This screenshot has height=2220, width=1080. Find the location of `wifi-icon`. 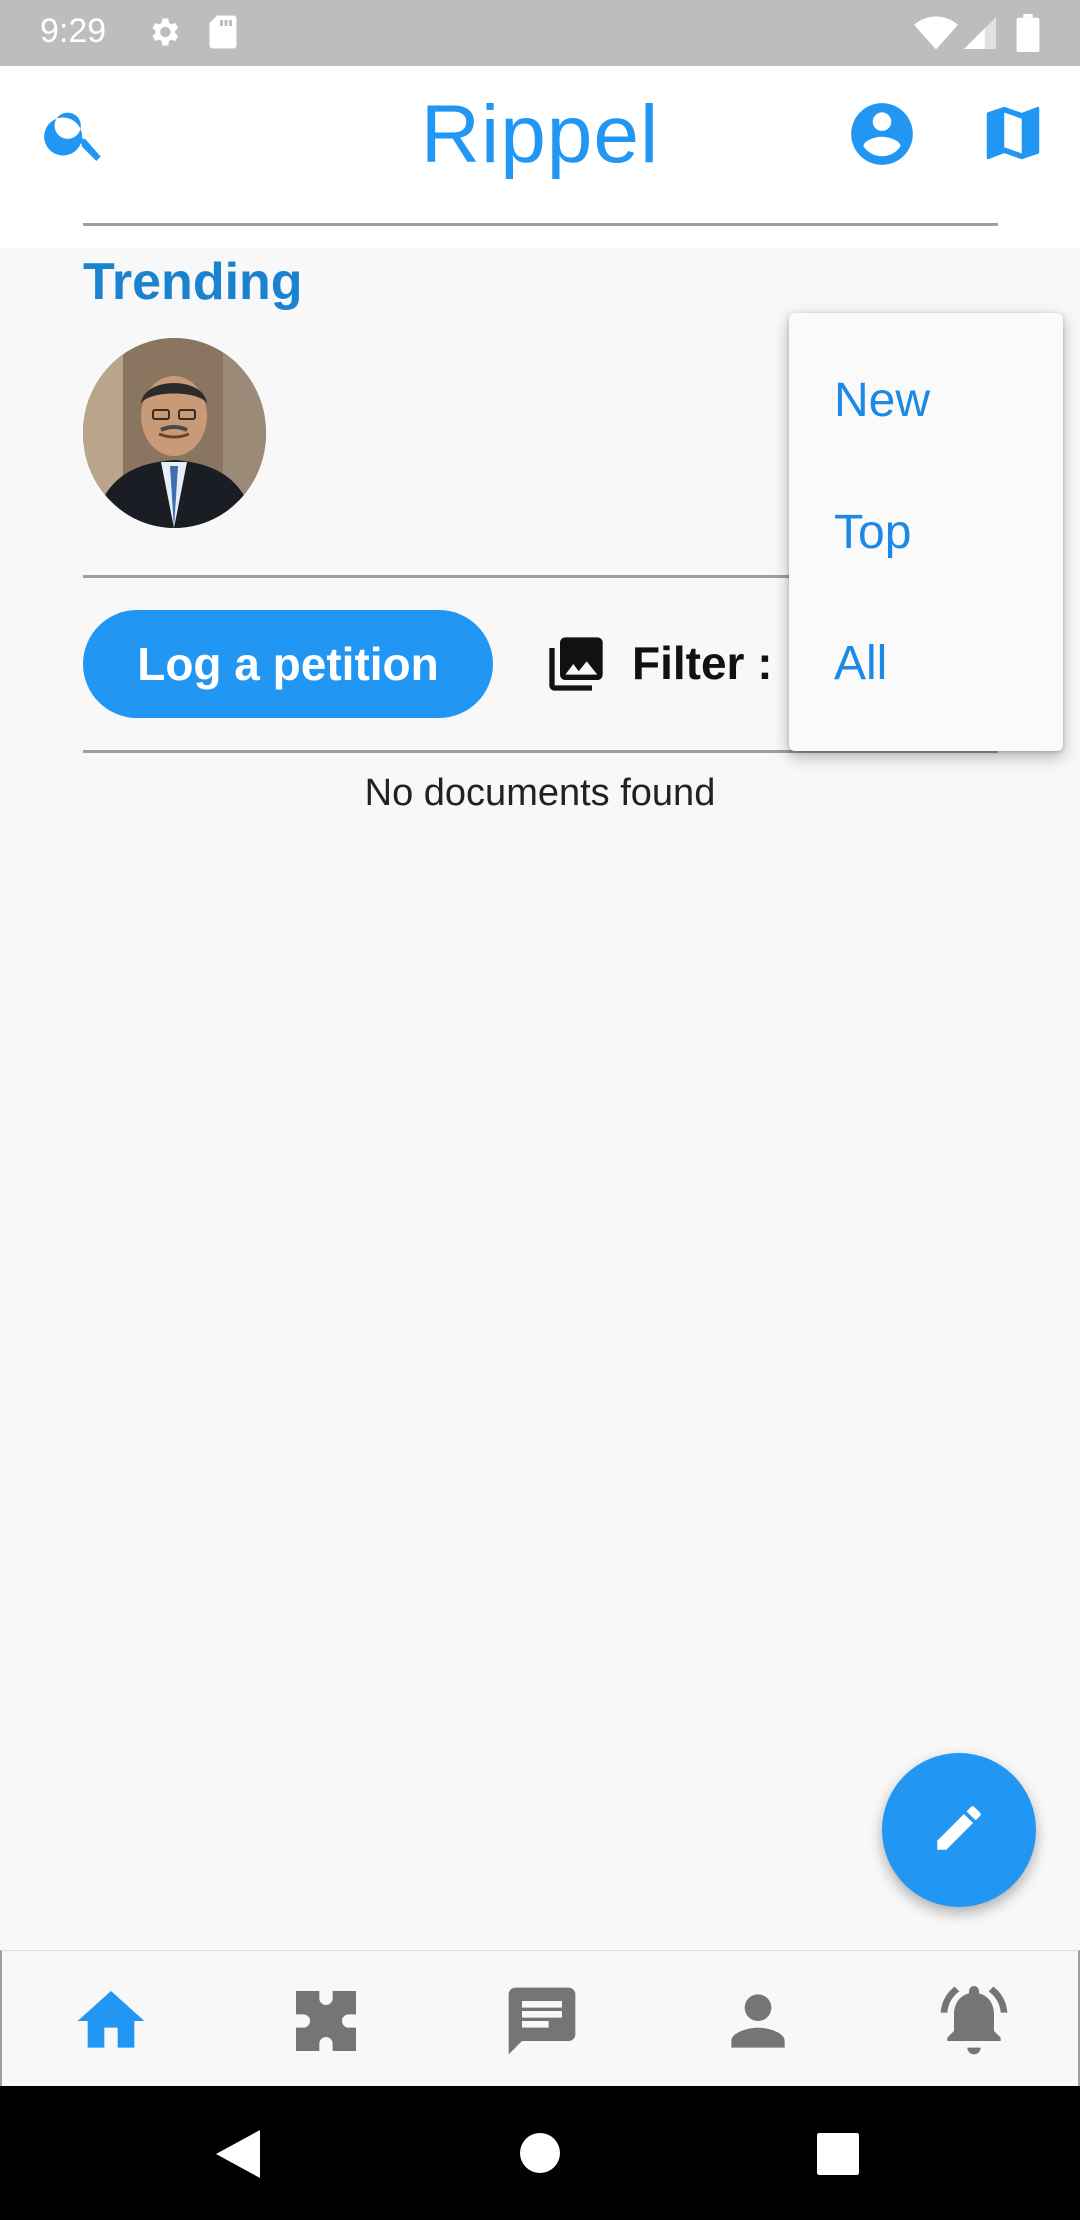

wifi-icon is located at coordinates (936, 35).